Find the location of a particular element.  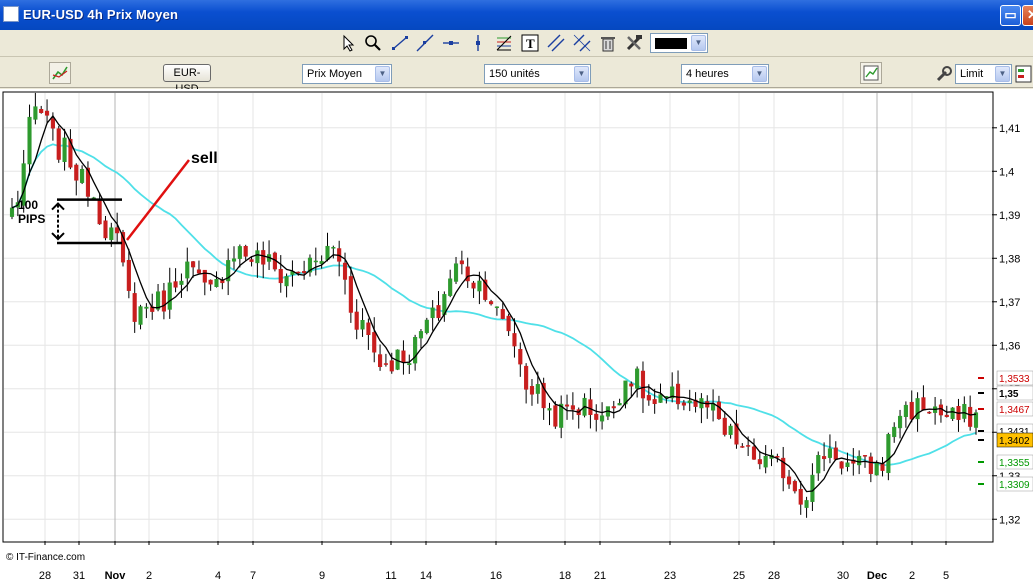

cursor-icon is located at coordinates (348, 43).